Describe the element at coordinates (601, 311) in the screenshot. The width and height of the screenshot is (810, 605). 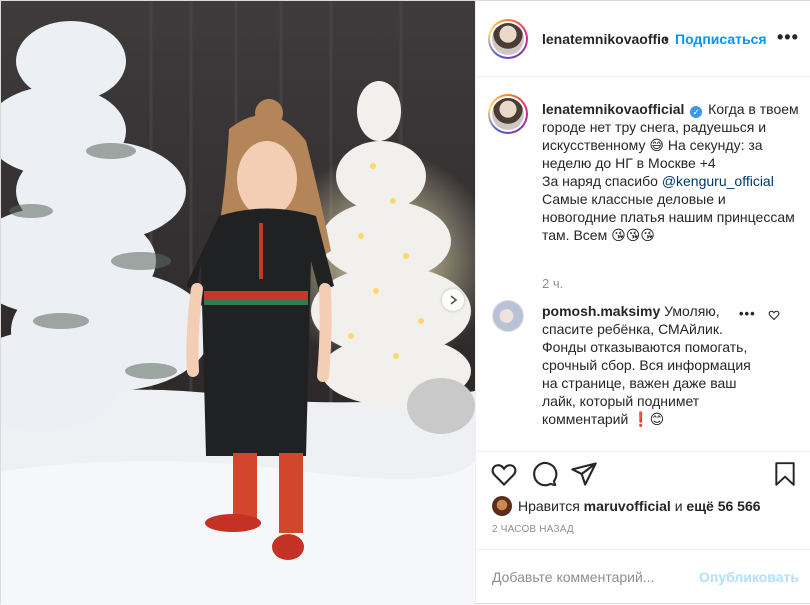
I see `commenter-username: pomosh.maksimy` at that location.